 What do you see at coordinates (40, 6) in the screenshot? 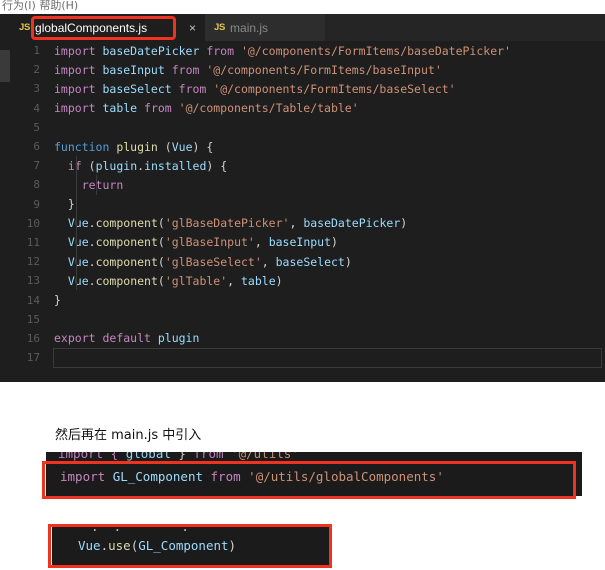
I see `menu-strip-text: 行为(I) 帮助(H)` at bounding box center [40, 6].